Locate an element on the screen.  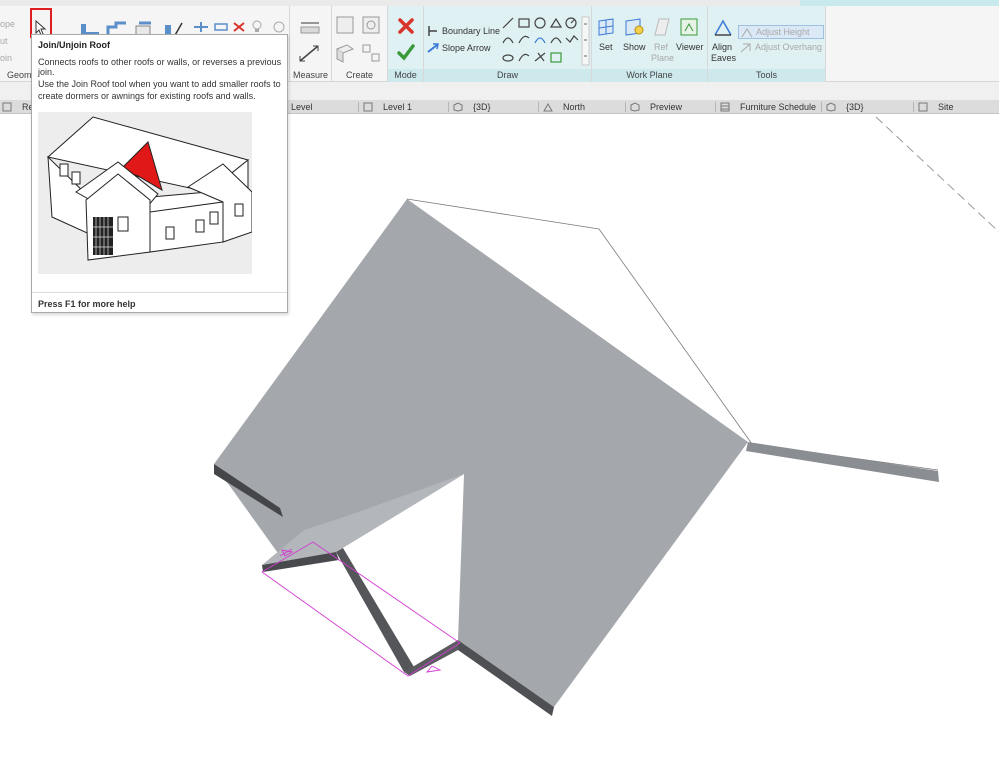
tooltip-illustration is located at coordinates (145, 193).